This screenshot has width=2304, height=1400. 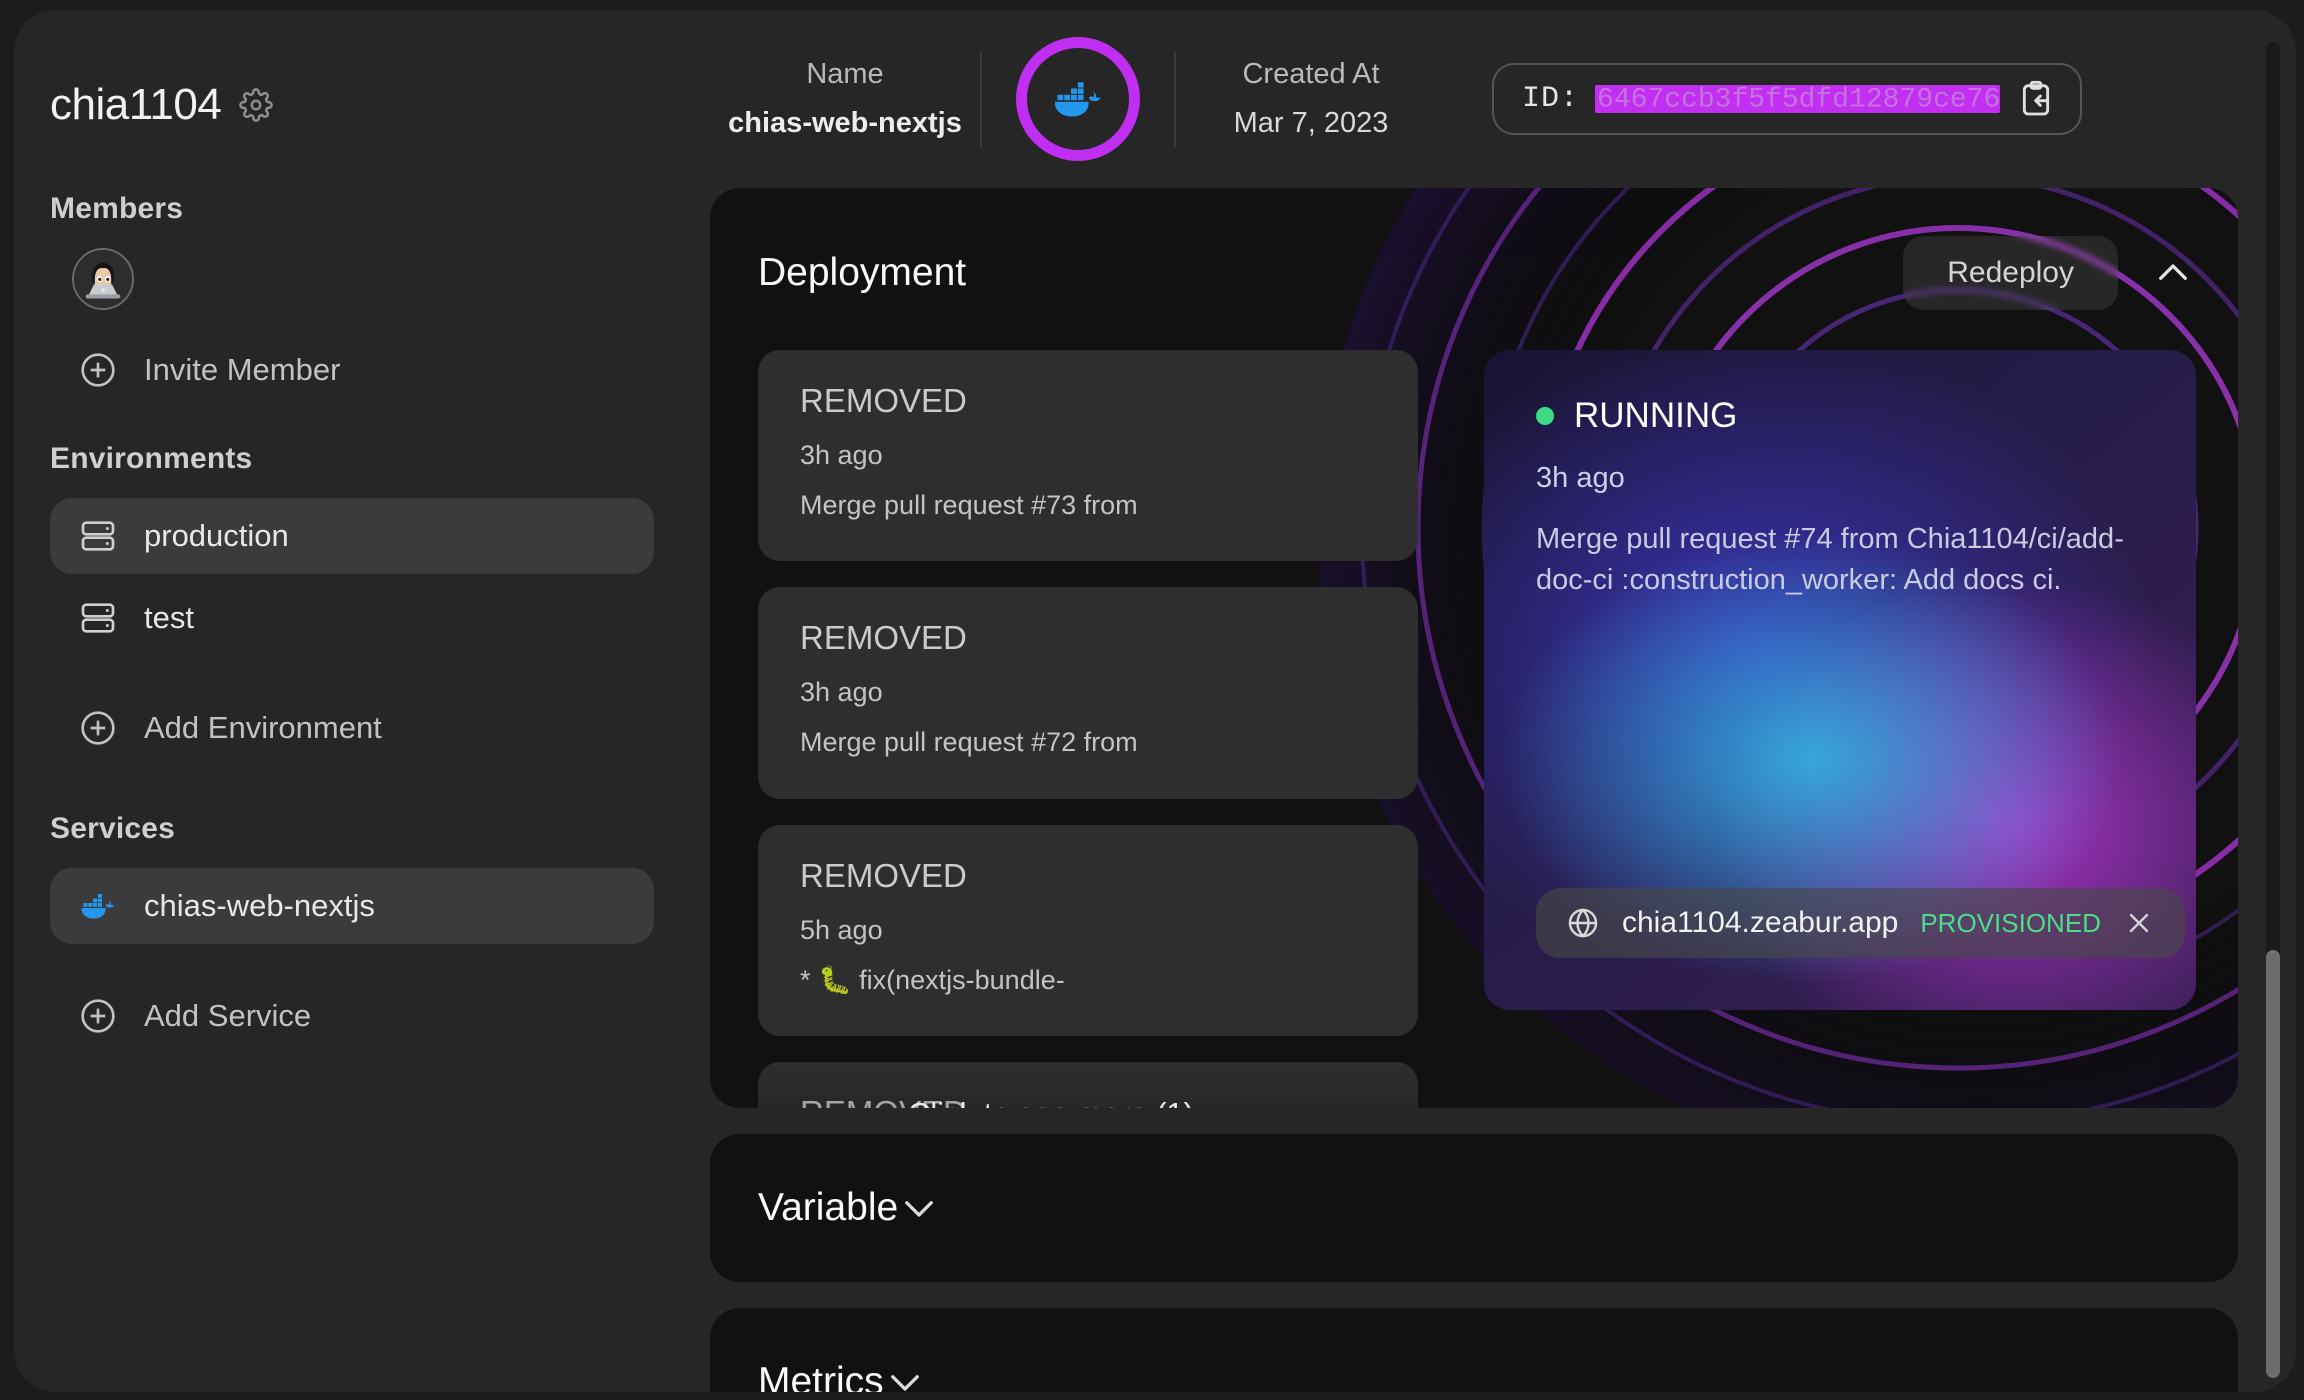 I want to click on domain-host: chia1104.zeabur.app, so click(x=1760, y=922).